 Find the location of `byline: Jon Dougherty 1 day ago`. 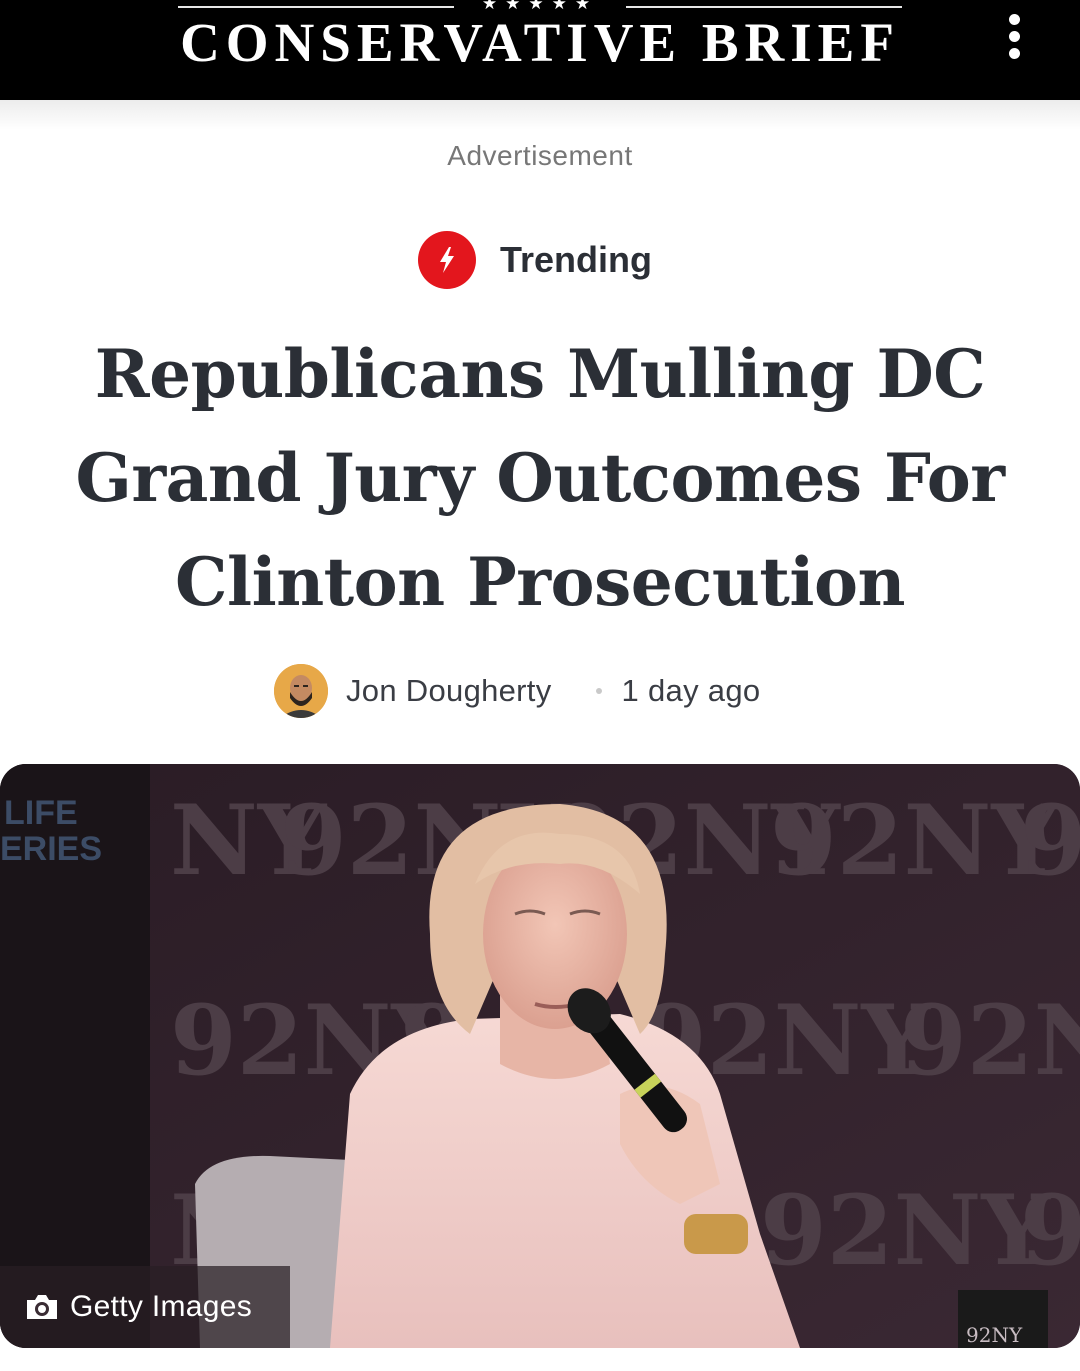

byline: Jon Dougherty 1 day ago is located at coordinates (517, 691).